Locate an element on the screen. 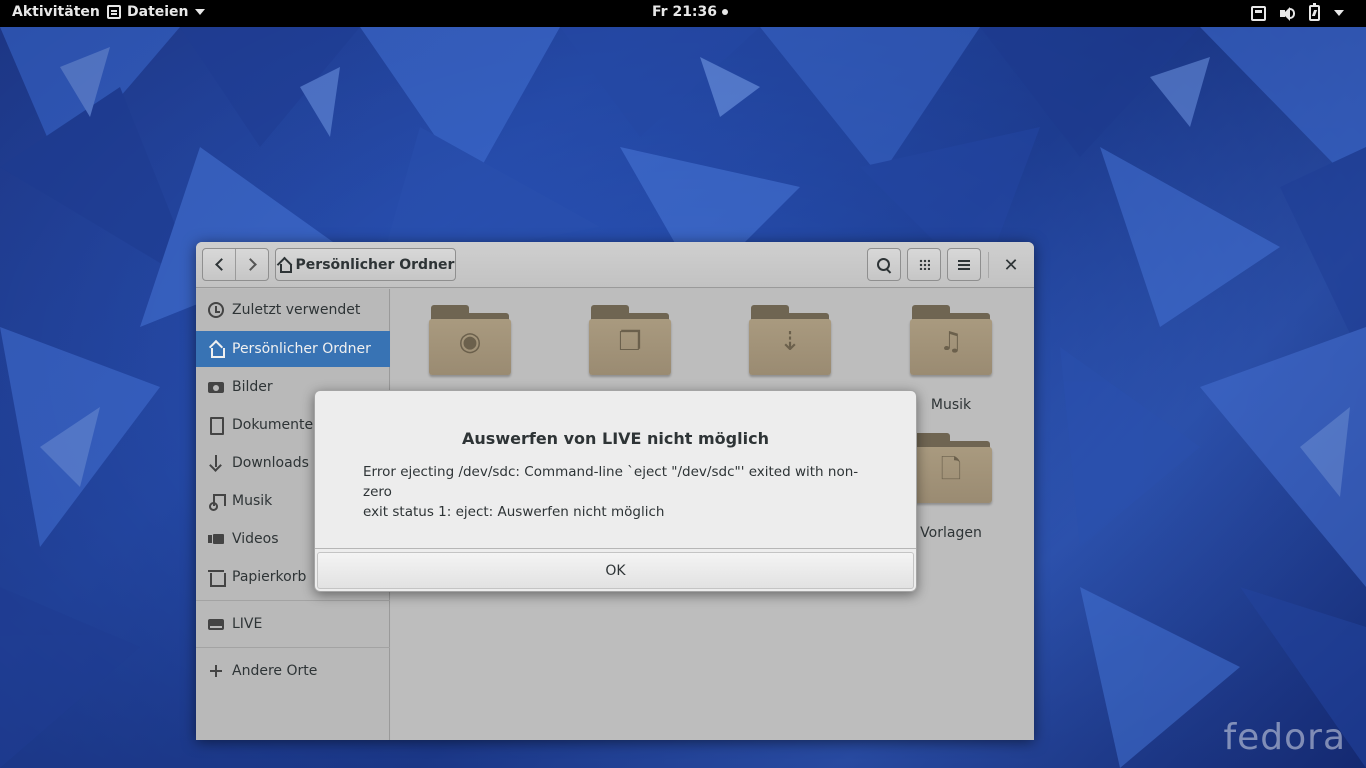 The width and height of the screenshot is (1366, 768). grid-view-icon is located at coordinates (924, 264).